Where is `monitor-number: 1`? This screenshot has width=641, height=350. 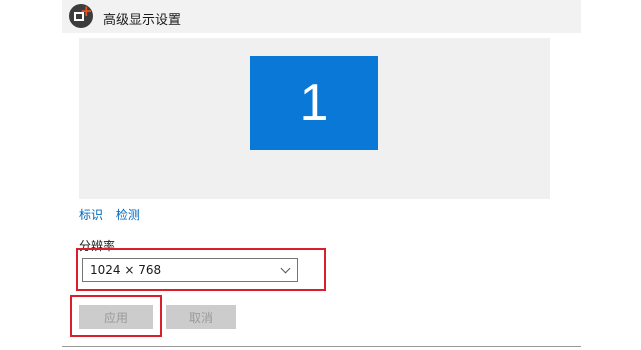 monitor-number: 1 is located at coordinates (314, 103).